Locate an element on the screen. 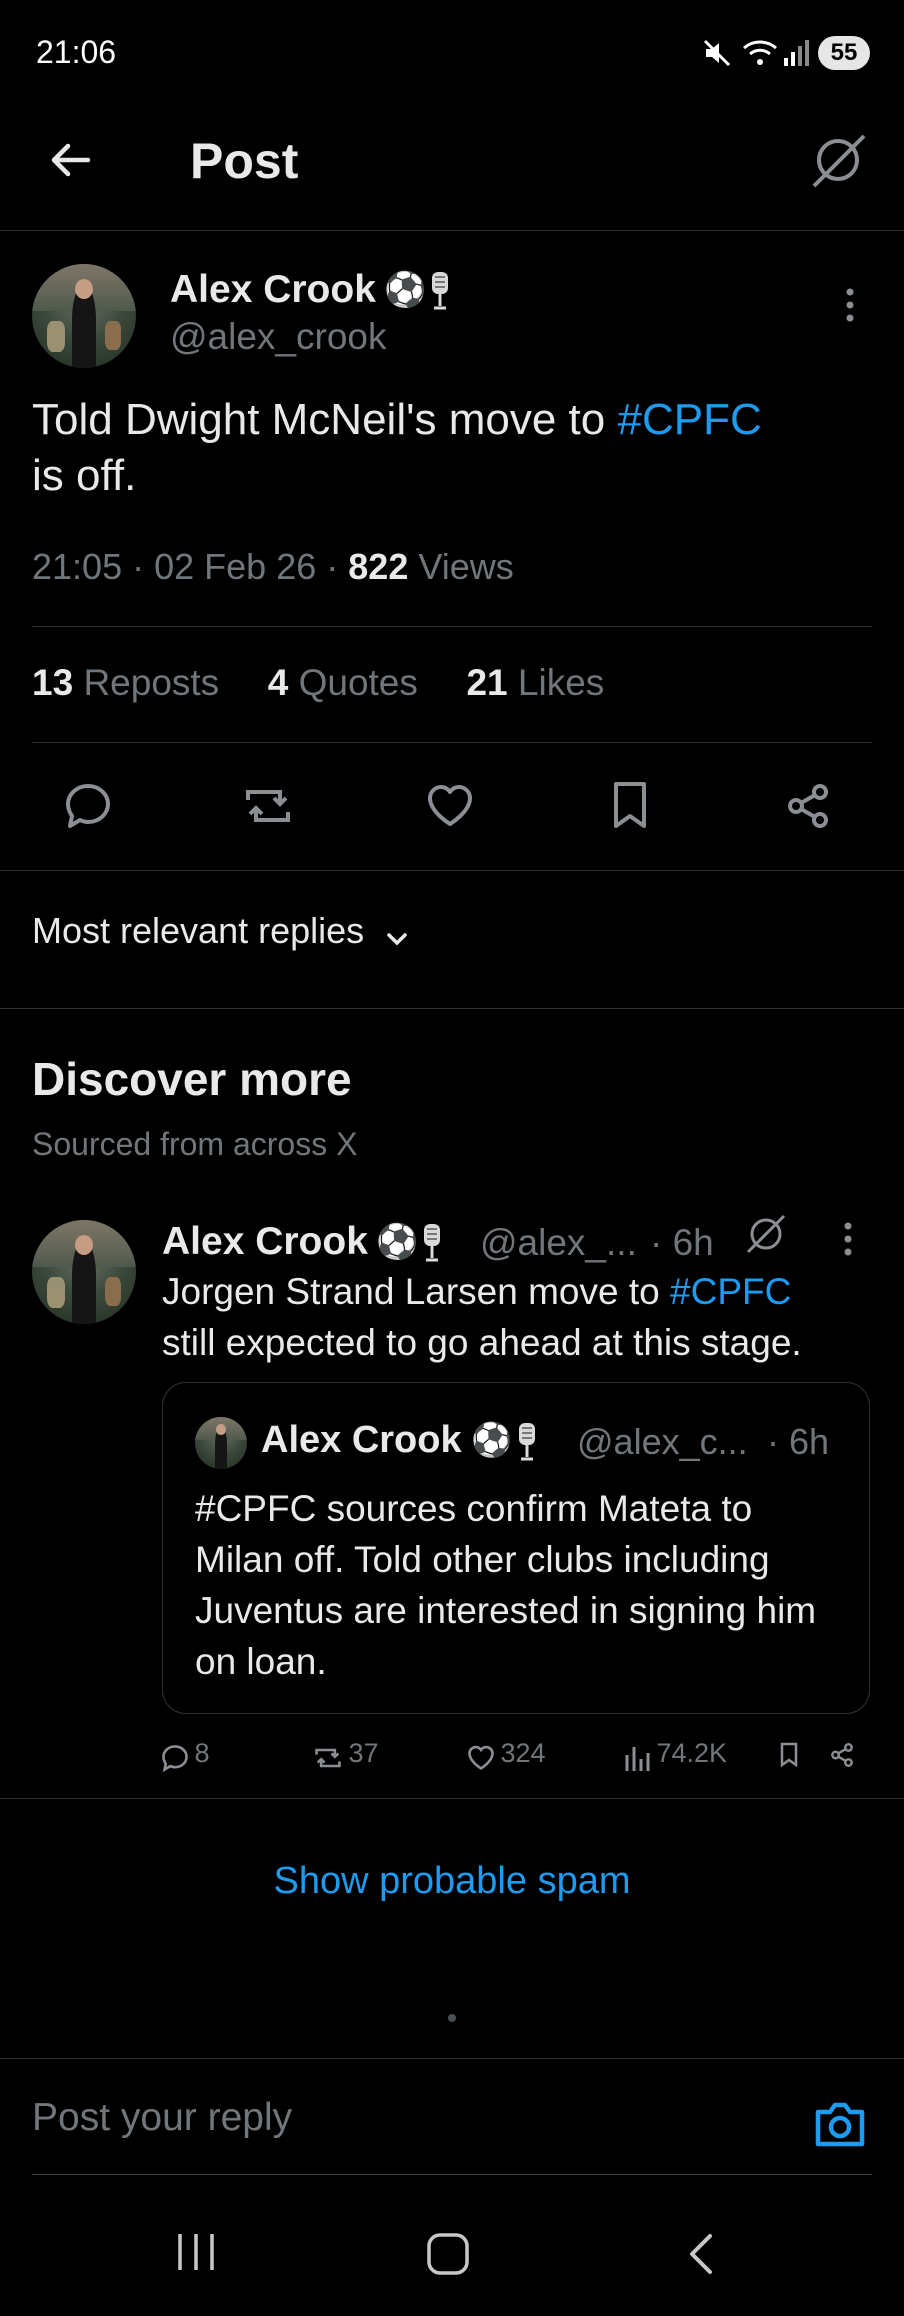 The image size is (904, 2316). reply-more-button is located at coordinates (848, 1240).